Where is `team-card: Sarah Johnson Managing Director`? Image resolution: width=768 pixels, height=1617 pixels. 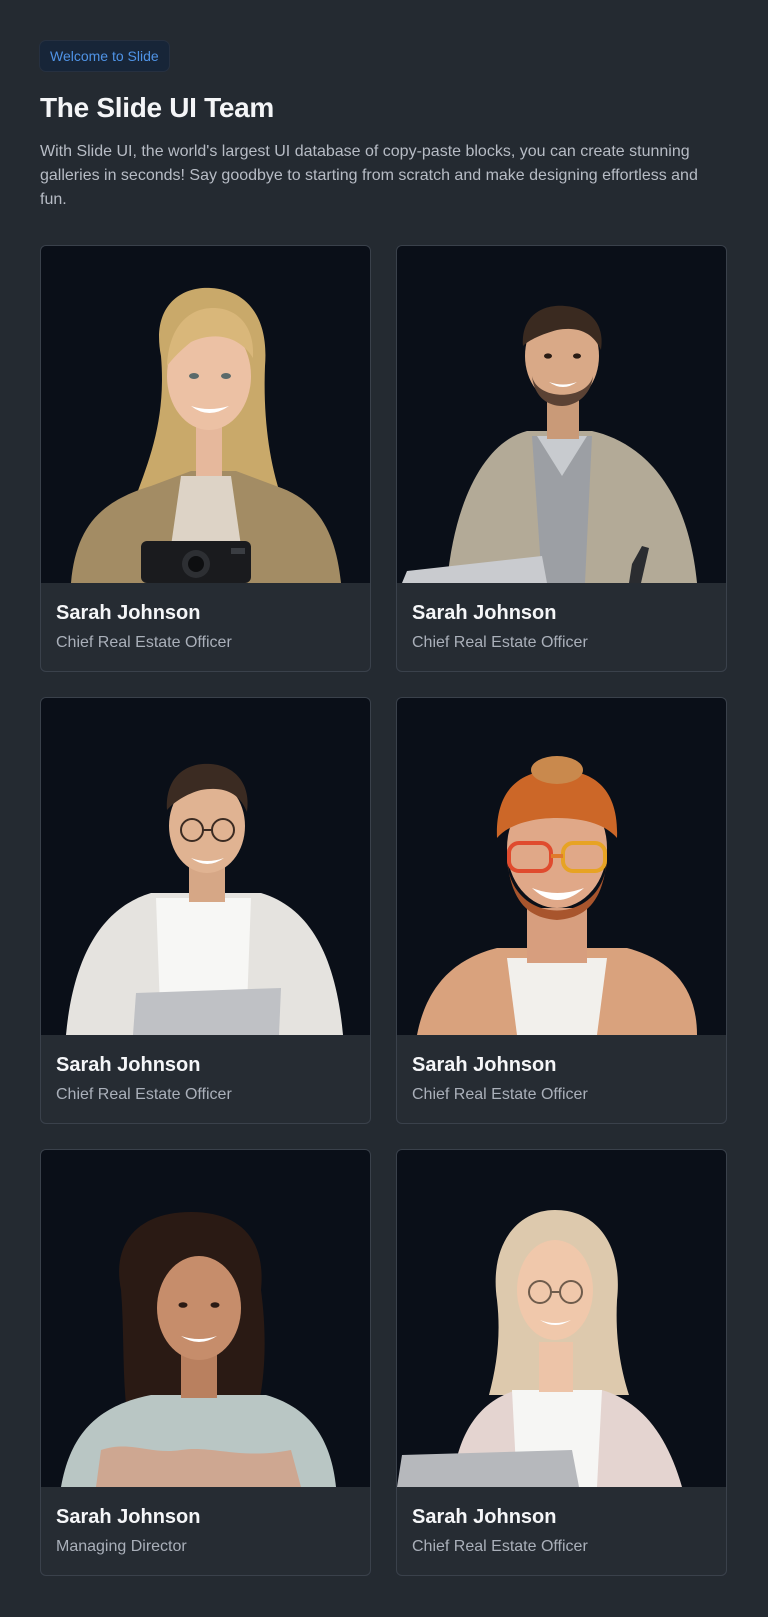 team-card: Sarah Johnson Managing Director is located at coordinates (205, 1362).